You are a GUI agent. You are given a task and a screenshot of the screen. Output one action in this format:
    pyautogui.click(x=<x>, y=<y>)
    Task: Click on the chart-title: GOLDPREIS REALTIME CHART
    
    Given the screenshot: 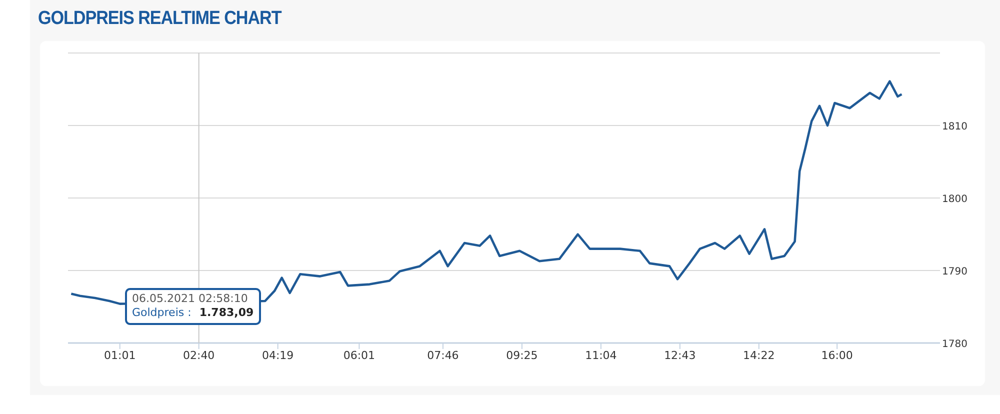 What is the action you would take?
    pyautogui.click(x=160, y=19)
    